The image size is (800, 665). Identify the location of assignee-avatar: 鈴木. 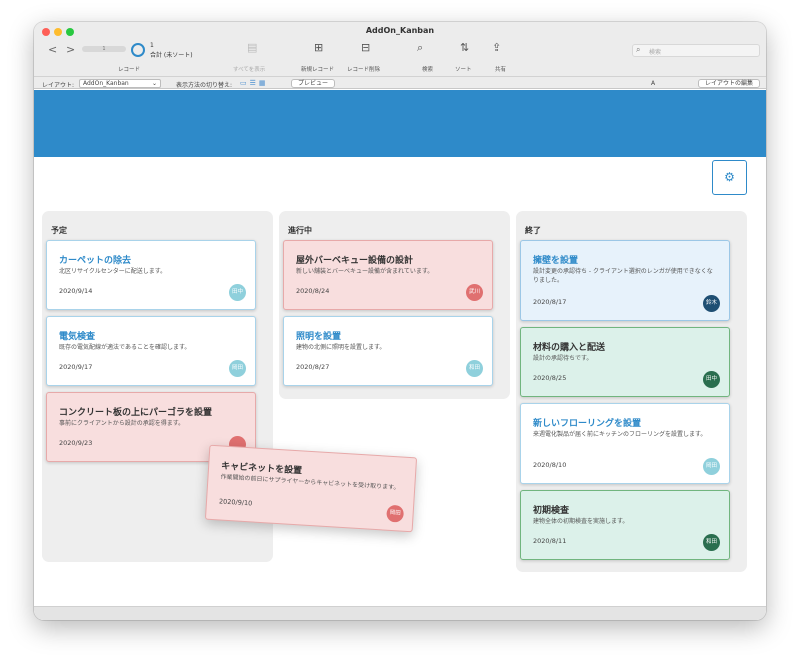
(711, 303).